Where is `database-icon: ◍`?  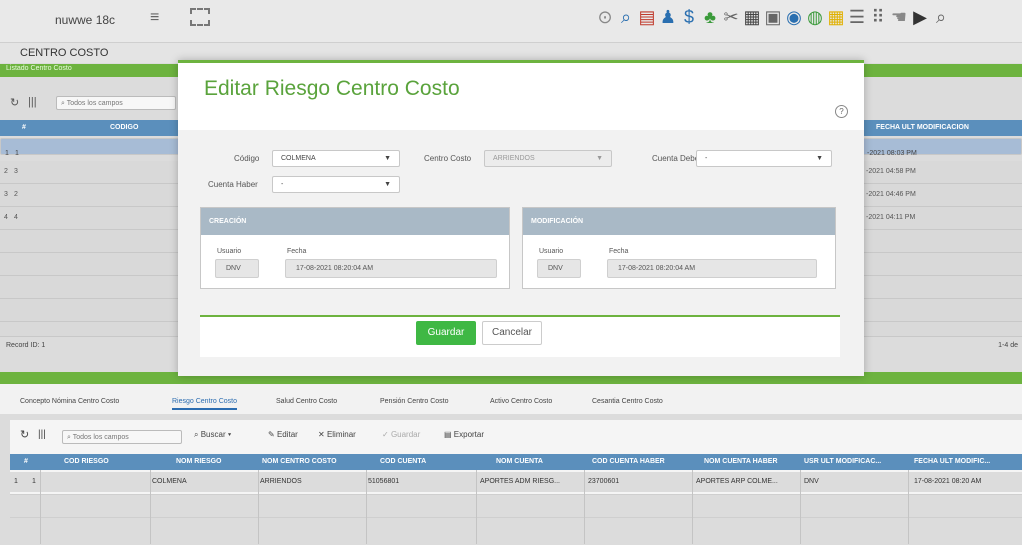
database-icon: ◍ is located at coordinates (815, 17).